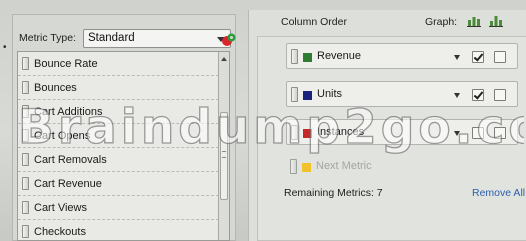 The height and width of the screenshot is (241, 526). Describe the element at coordinates (118, 208) in the screenshot. I see `metric-list-item: Cart Views` at that location.